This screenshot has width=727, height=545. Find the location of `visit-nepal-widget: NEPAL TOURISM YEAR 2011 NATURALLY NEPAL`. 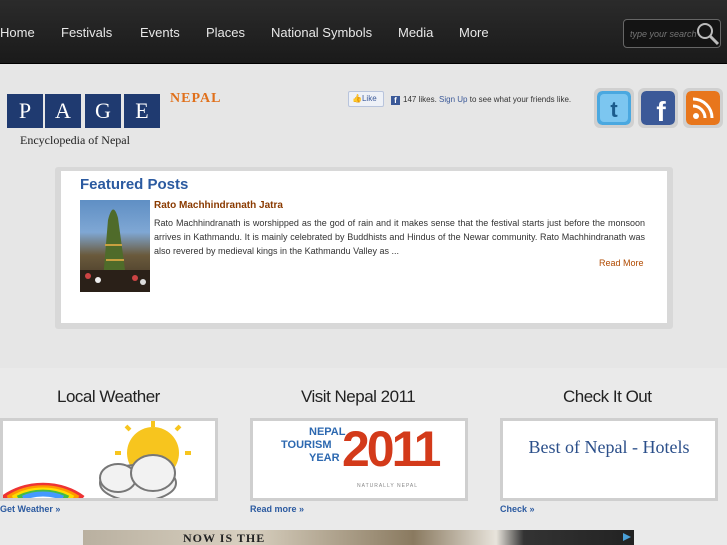

visit-nepal-widget: NEPAL TOURISM YEAR 2011 NATURALLY NEPAL is located at coordinates (359, 459).